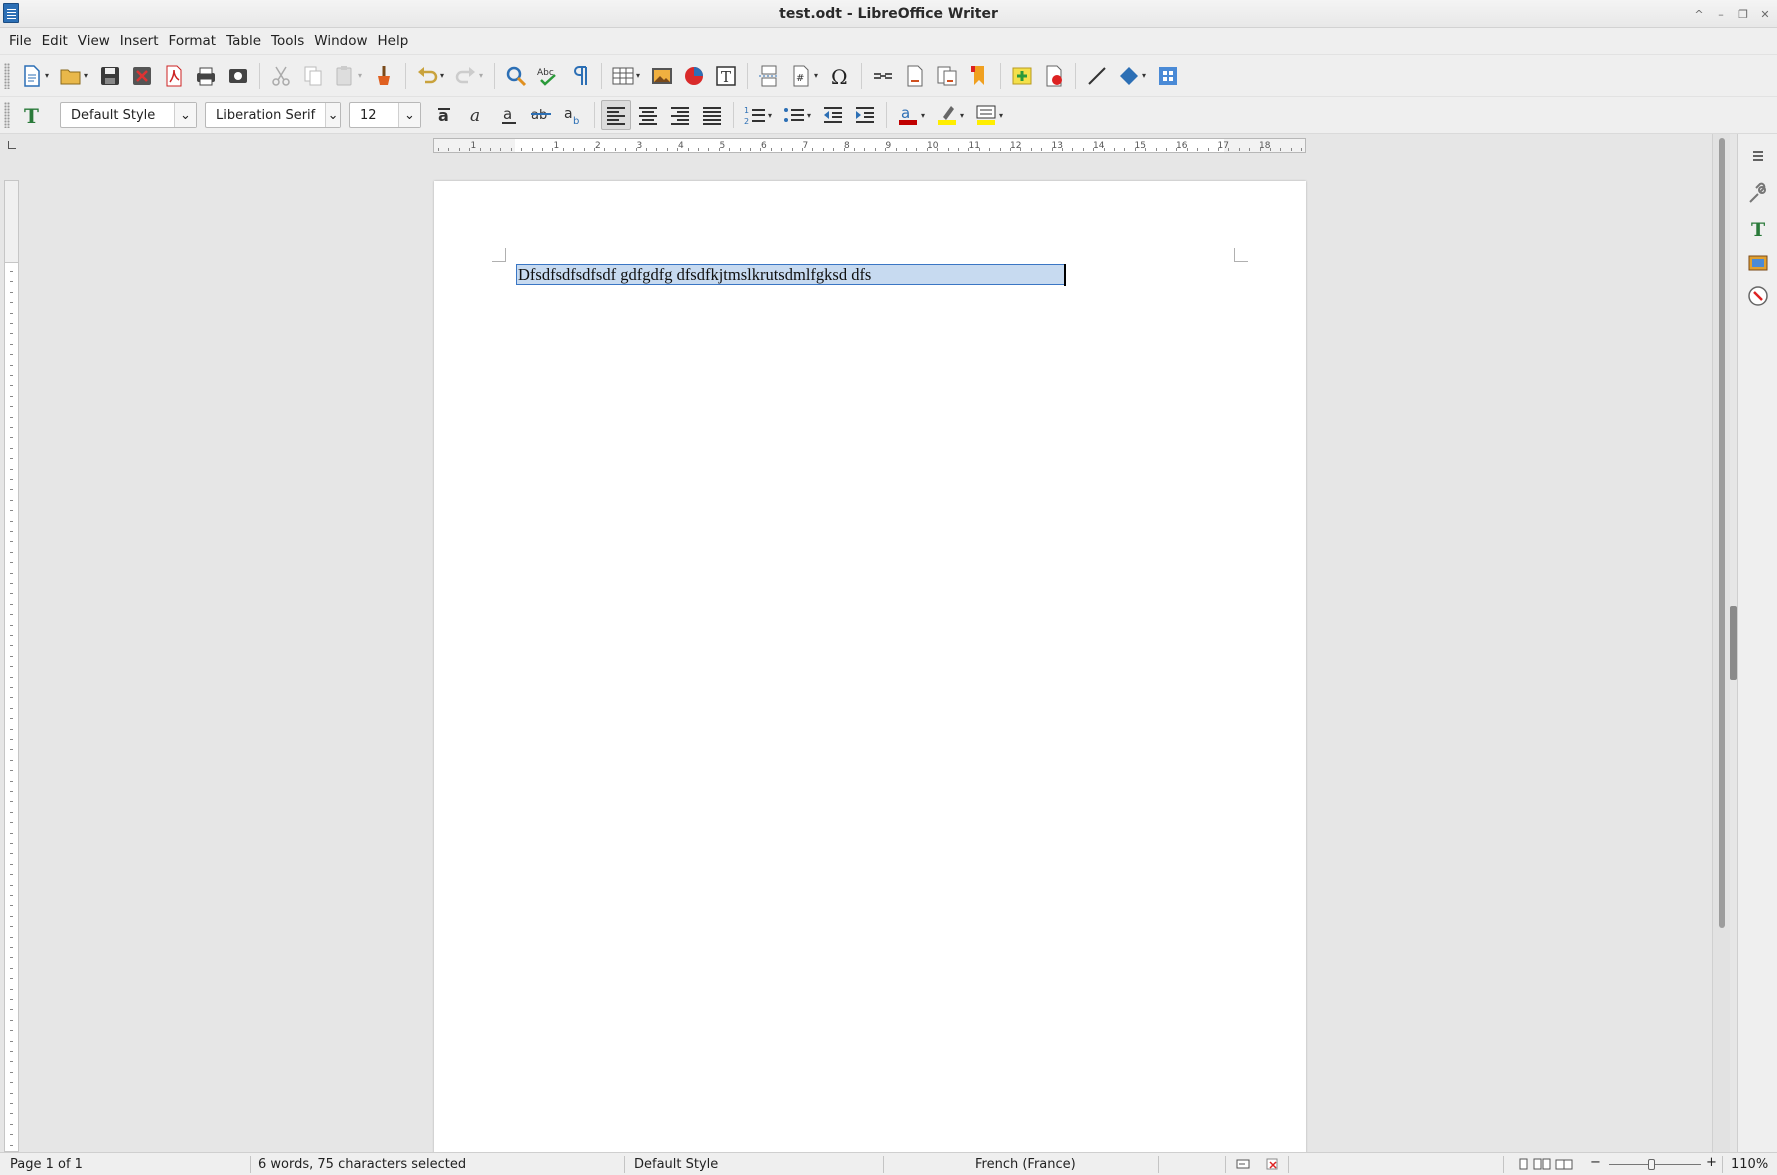 The image size is (1777, 1175). What do you see at coordinates (680, 115) in the screenshot?
I see `align-right-icon` at bounding box center [680, 115].